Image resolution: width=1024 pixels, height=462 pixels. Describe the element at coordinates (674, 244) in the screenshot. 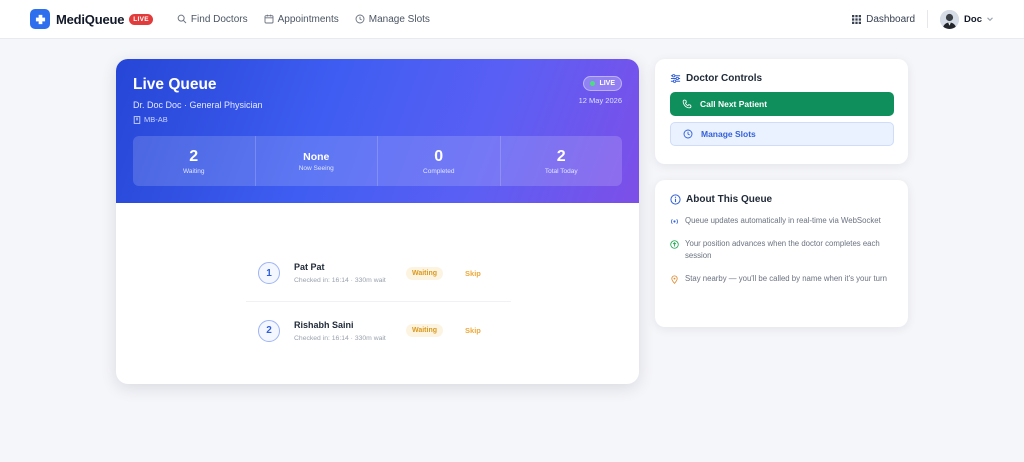

I see `arrow-up-circle-icon` at that location.